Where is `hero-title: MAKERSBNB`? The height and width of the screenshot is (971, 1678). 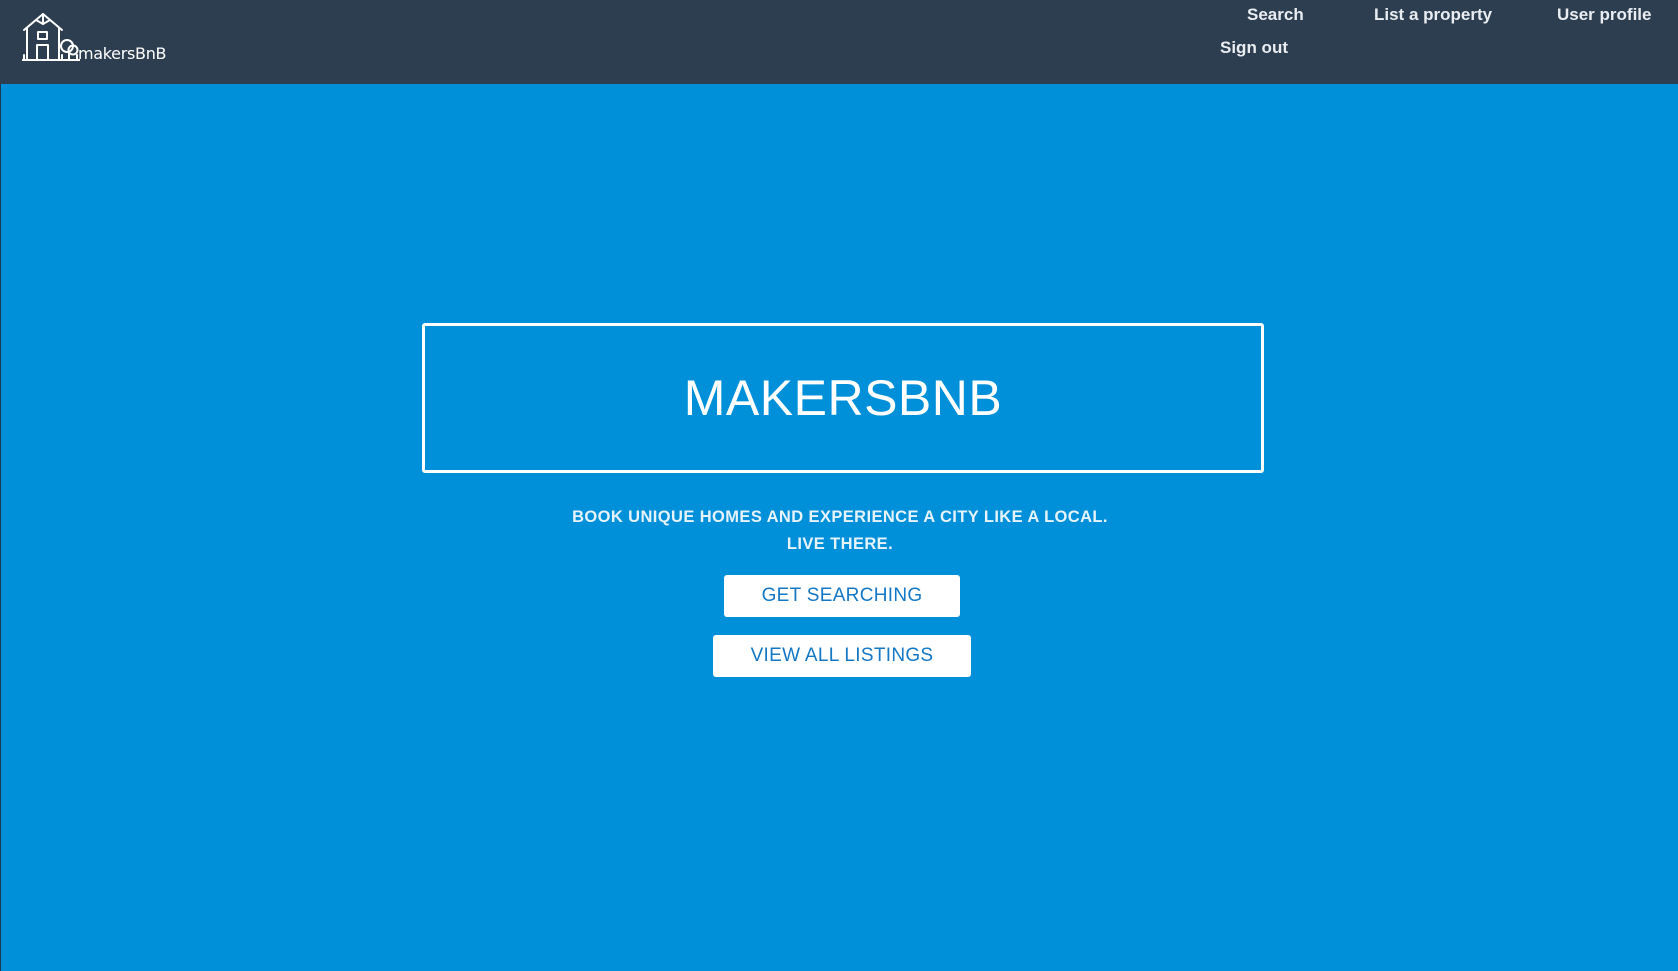
hero-title: MAKERSBNB is located at coordinates (843, 398).